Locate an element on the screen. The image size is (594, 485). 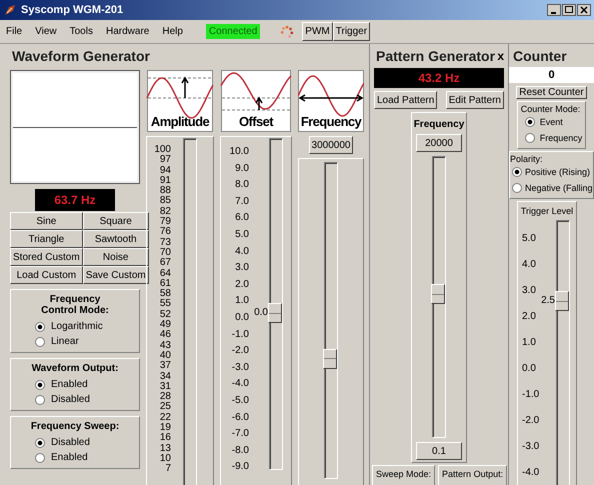
amplitude-illustration is located at coordinates (180, 101).